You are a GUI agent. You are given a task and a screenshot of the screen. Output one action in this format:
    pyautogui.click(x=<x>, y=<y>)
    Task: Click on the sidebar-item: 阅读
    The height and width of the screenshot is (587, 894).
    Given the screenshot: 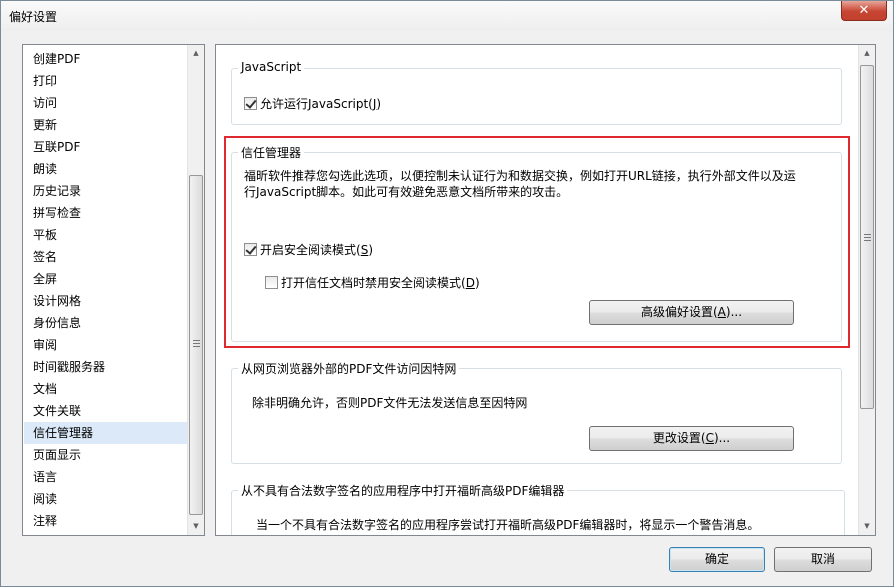 What is the action you would take?
    pyautogui.click(x=105, y=499)
    